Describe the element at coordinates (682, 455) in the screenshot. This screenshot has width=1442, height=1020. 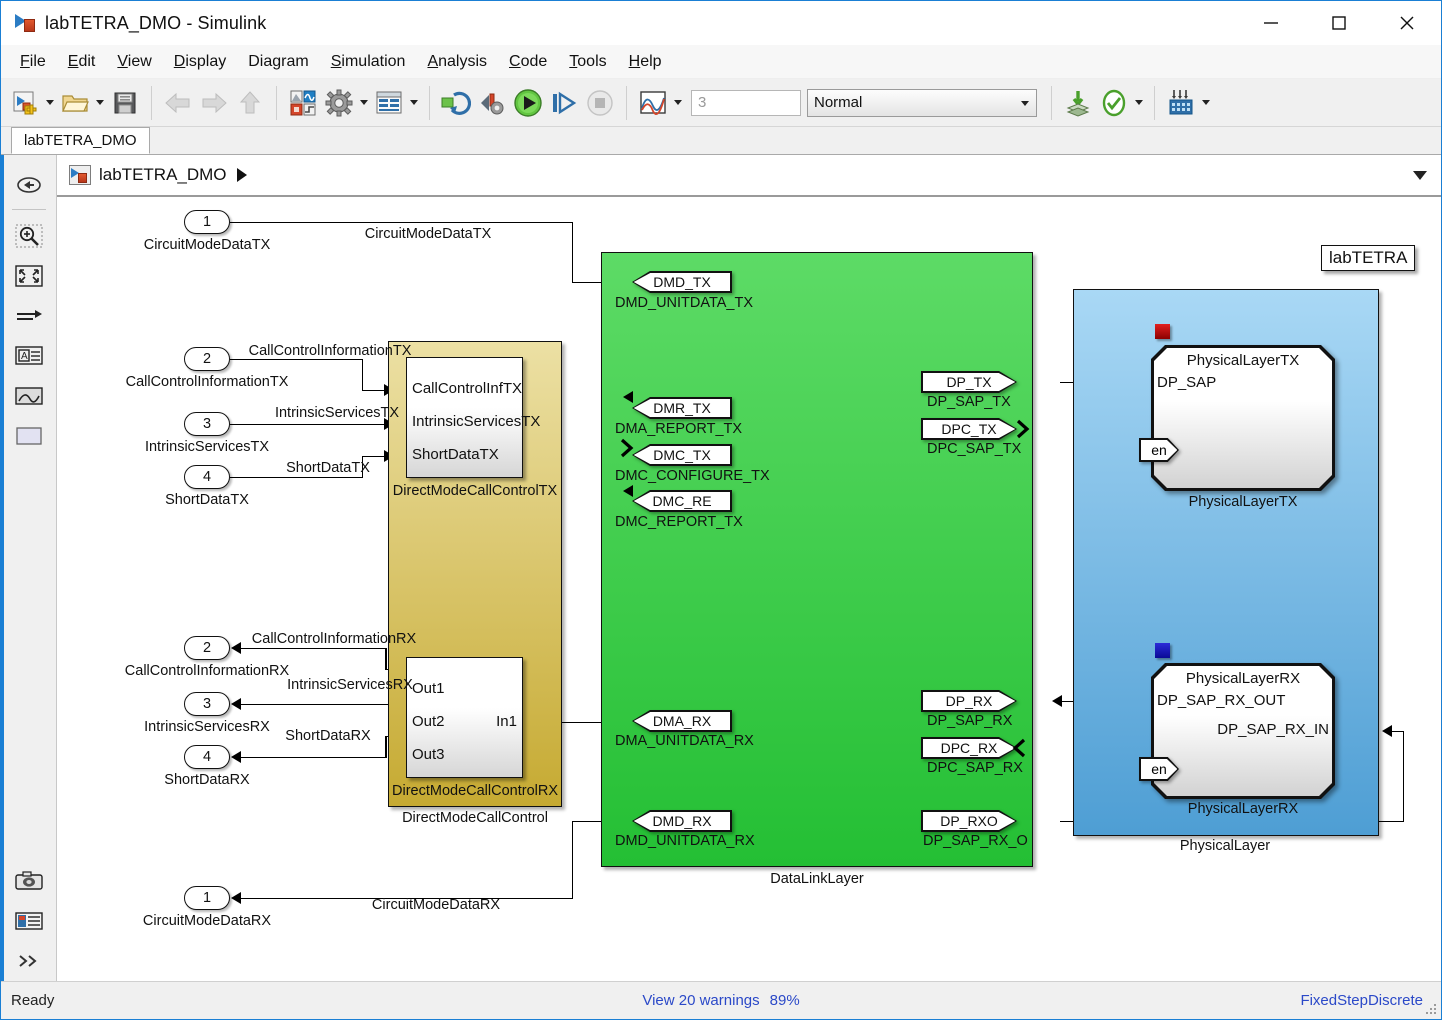
I see `sap-dmc-tx: DMC_TX` at that location.